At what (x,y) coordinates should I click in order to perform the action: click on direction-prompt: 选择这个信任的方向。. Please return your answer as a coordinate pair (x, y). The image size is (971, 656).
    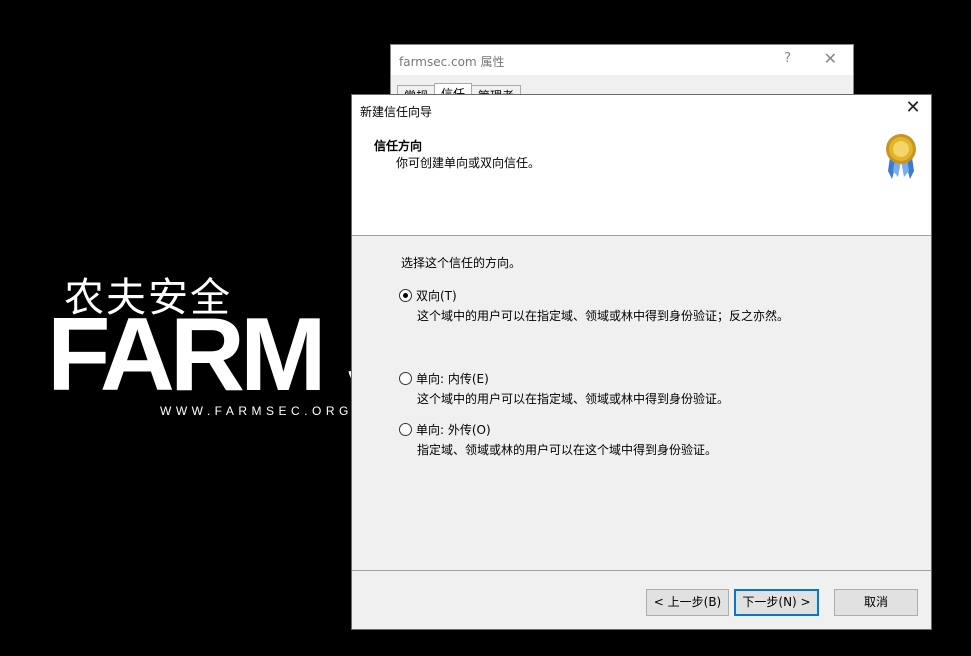
    Looking at the image, I should click on (461, 263).